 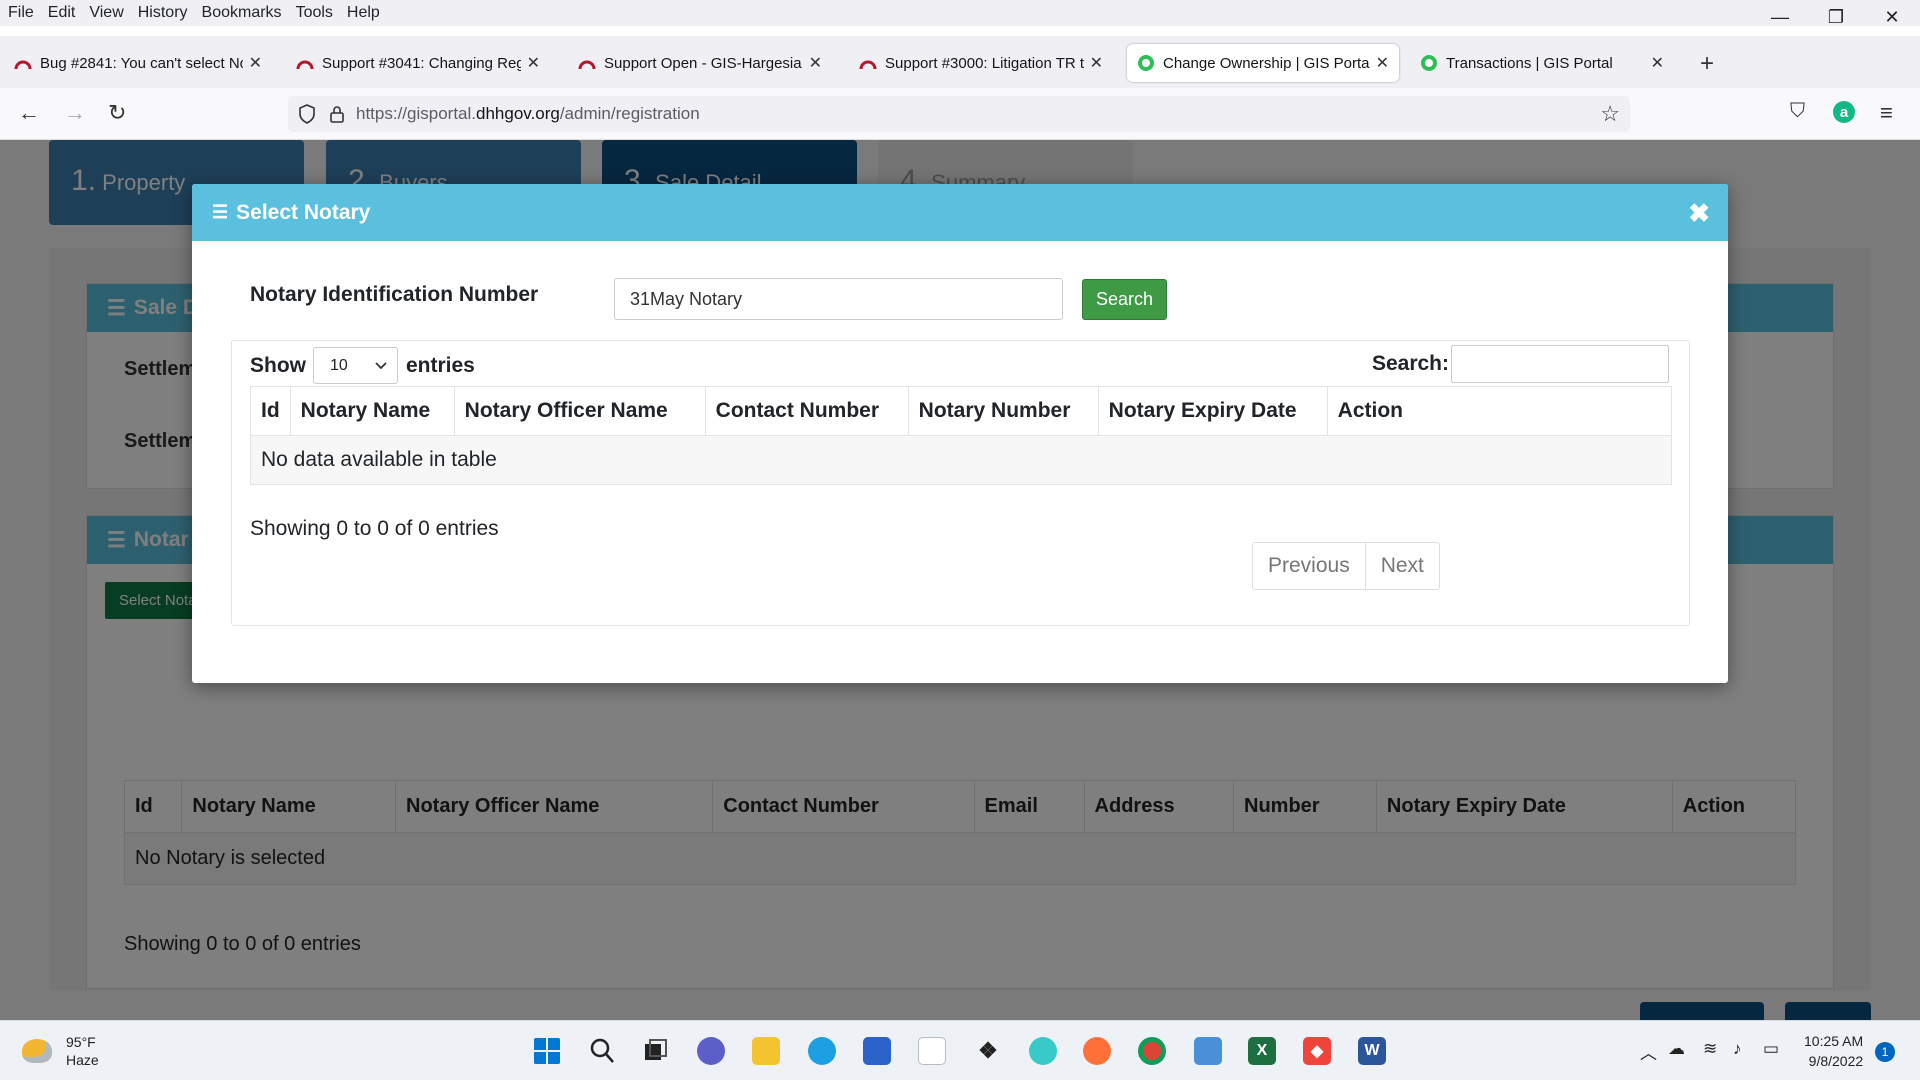 I want to click on system-clock: 10:25 AM 9/8/2022, so click(x=1833, y=1051).